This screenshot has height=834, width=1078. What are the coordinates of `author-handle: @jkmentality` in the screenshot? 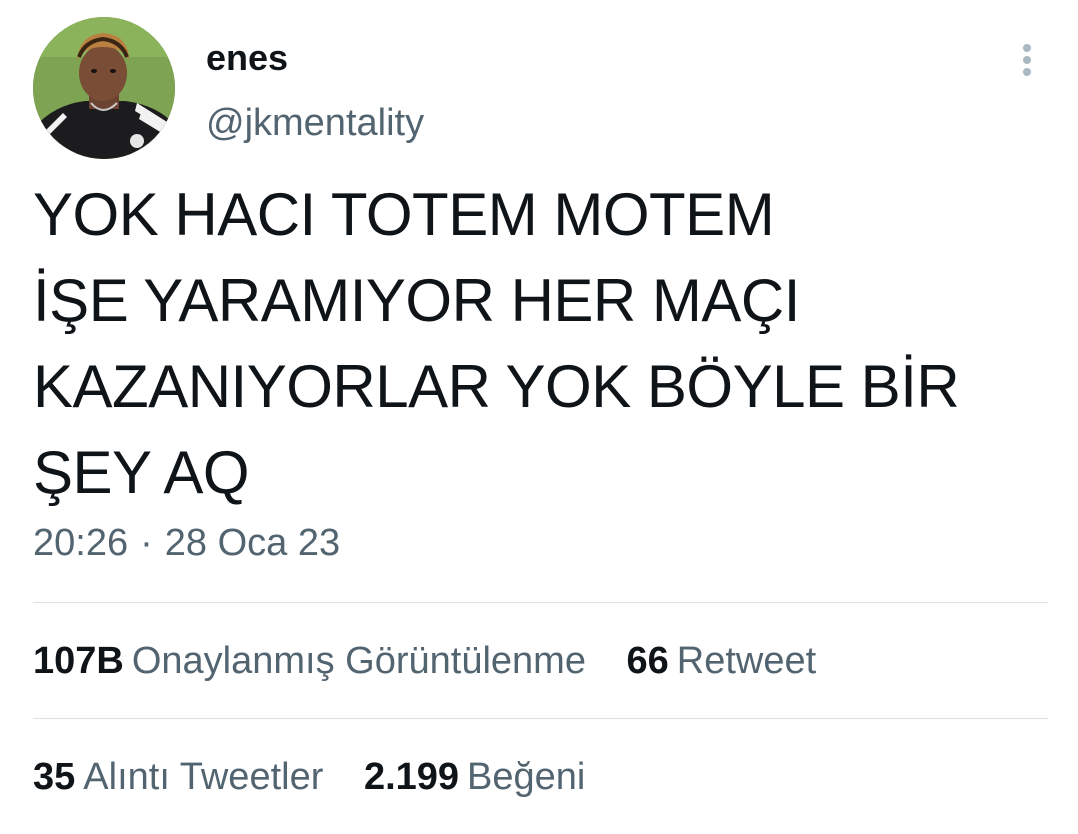 It's located at (315, 123).